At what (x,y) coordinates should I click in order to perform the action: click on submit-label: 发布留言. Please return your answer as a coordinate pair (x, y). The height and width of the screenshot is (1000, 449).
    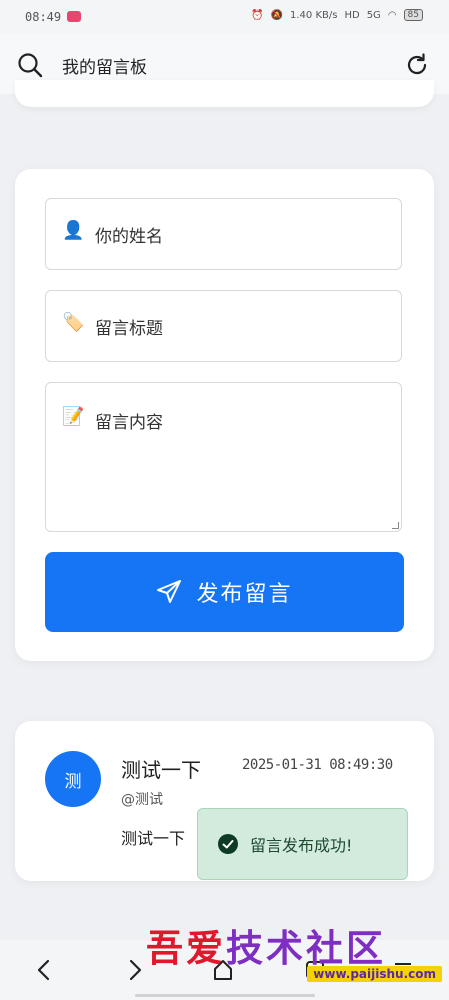
    Looking at the image, I should click on (244, 594).